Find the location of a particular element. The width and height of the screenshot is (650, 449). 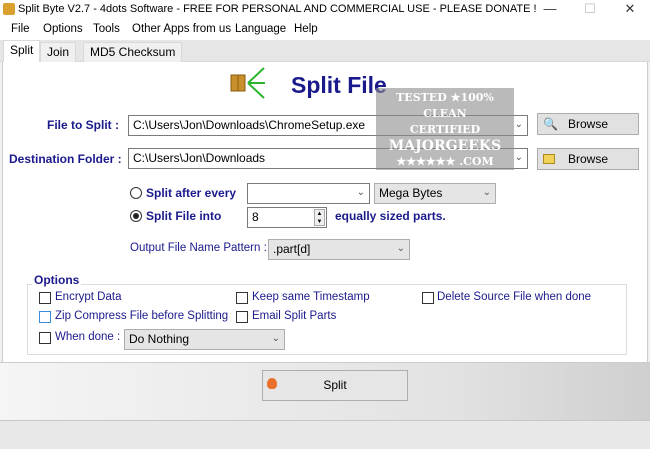

close-button: ✕ is located at coordinates (630, 9).